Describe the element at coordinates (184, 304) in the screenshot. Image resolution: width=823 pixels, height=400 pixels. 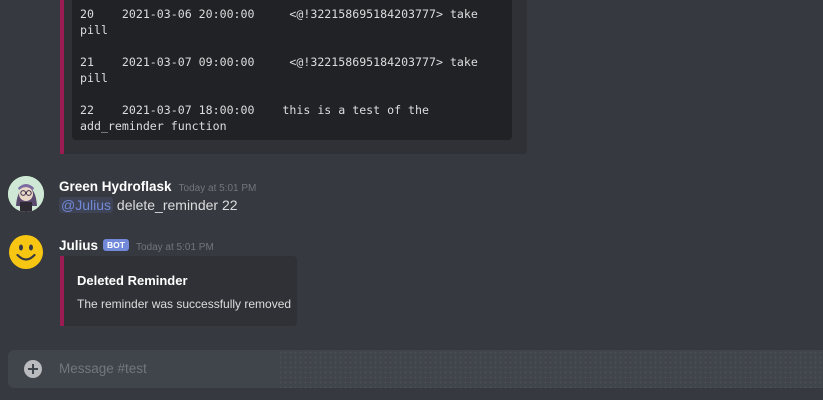
I see `embed-description: The reminder was successfully removed` at that location.